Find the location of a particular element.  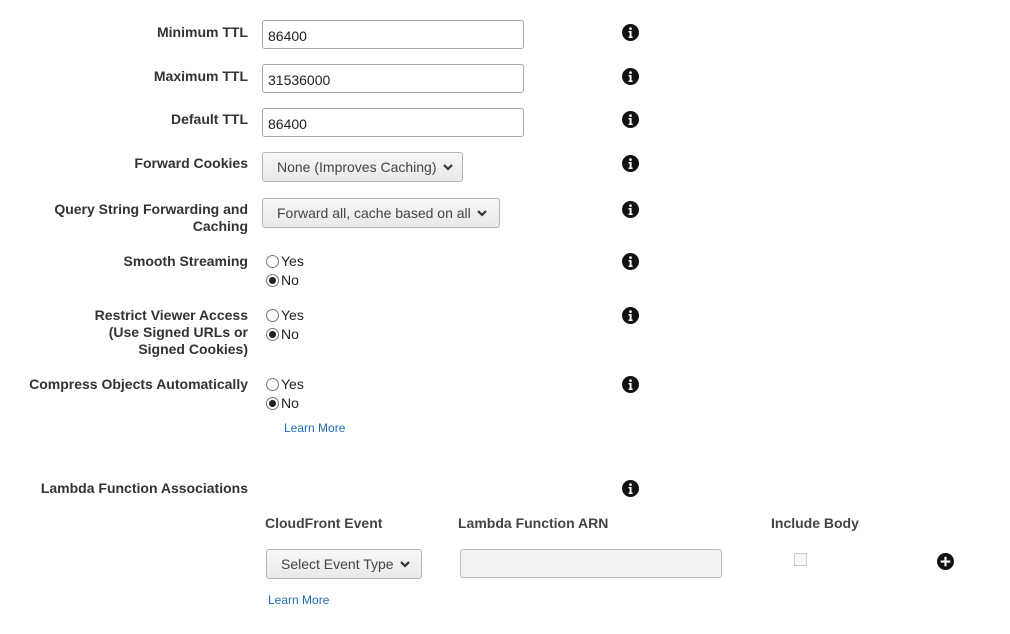

smooth-streaming-no-radio: No is located at coordinates (282, 280).